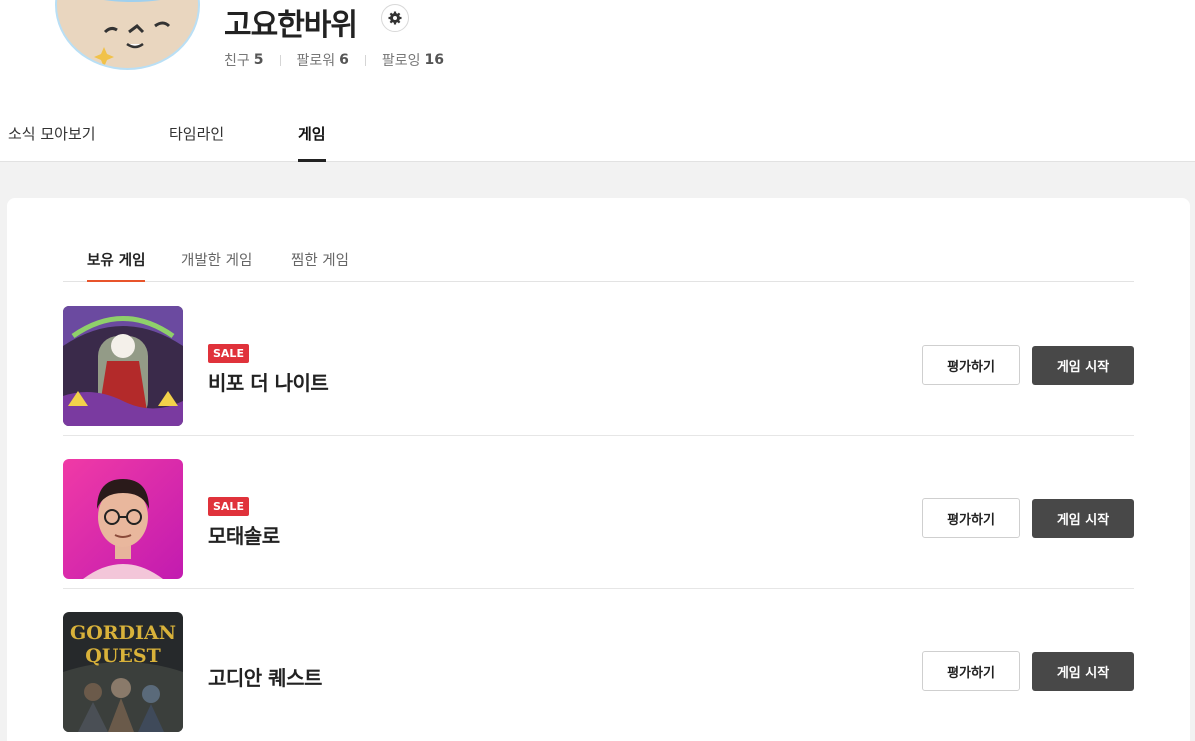  I want to click on tab-timeline: 타임라인, so click(196, 135).